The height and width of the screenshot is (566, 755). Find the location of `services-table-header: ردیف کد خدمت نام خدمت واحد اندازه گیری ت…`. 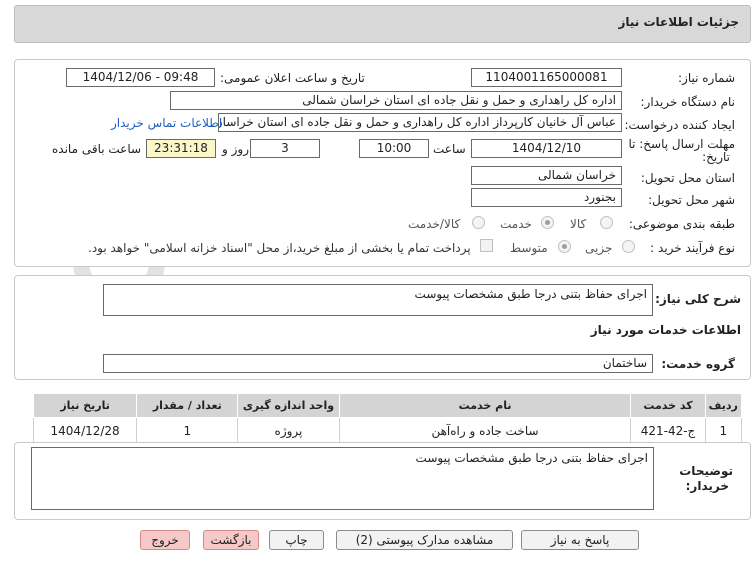

services-table-header: ردیف کد خدمت نام خدمت واحد اندازه گیری ت… is located at coordinates (387, 405).